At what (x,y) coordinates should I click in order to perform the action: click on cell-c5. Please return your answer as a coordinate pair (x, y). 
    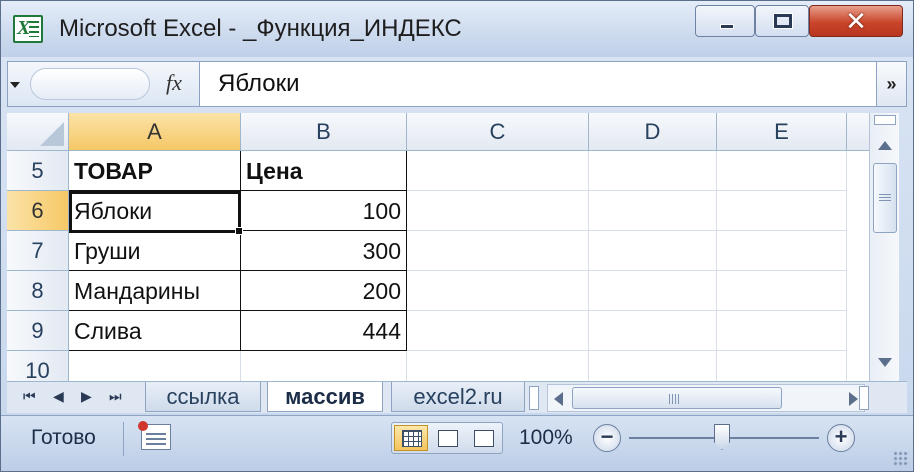
    Looking at the image, I should click on (498, 171).